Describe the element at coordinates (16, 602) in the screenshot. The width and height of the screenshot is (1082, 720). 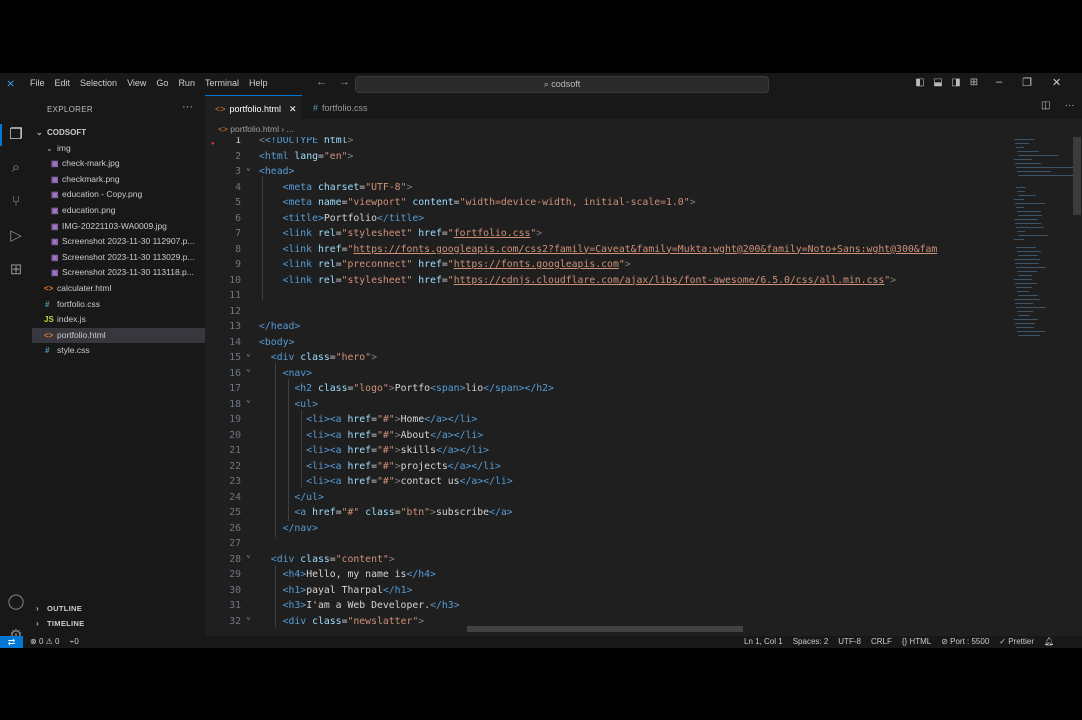
I see `account-icon: ◯` at that location.